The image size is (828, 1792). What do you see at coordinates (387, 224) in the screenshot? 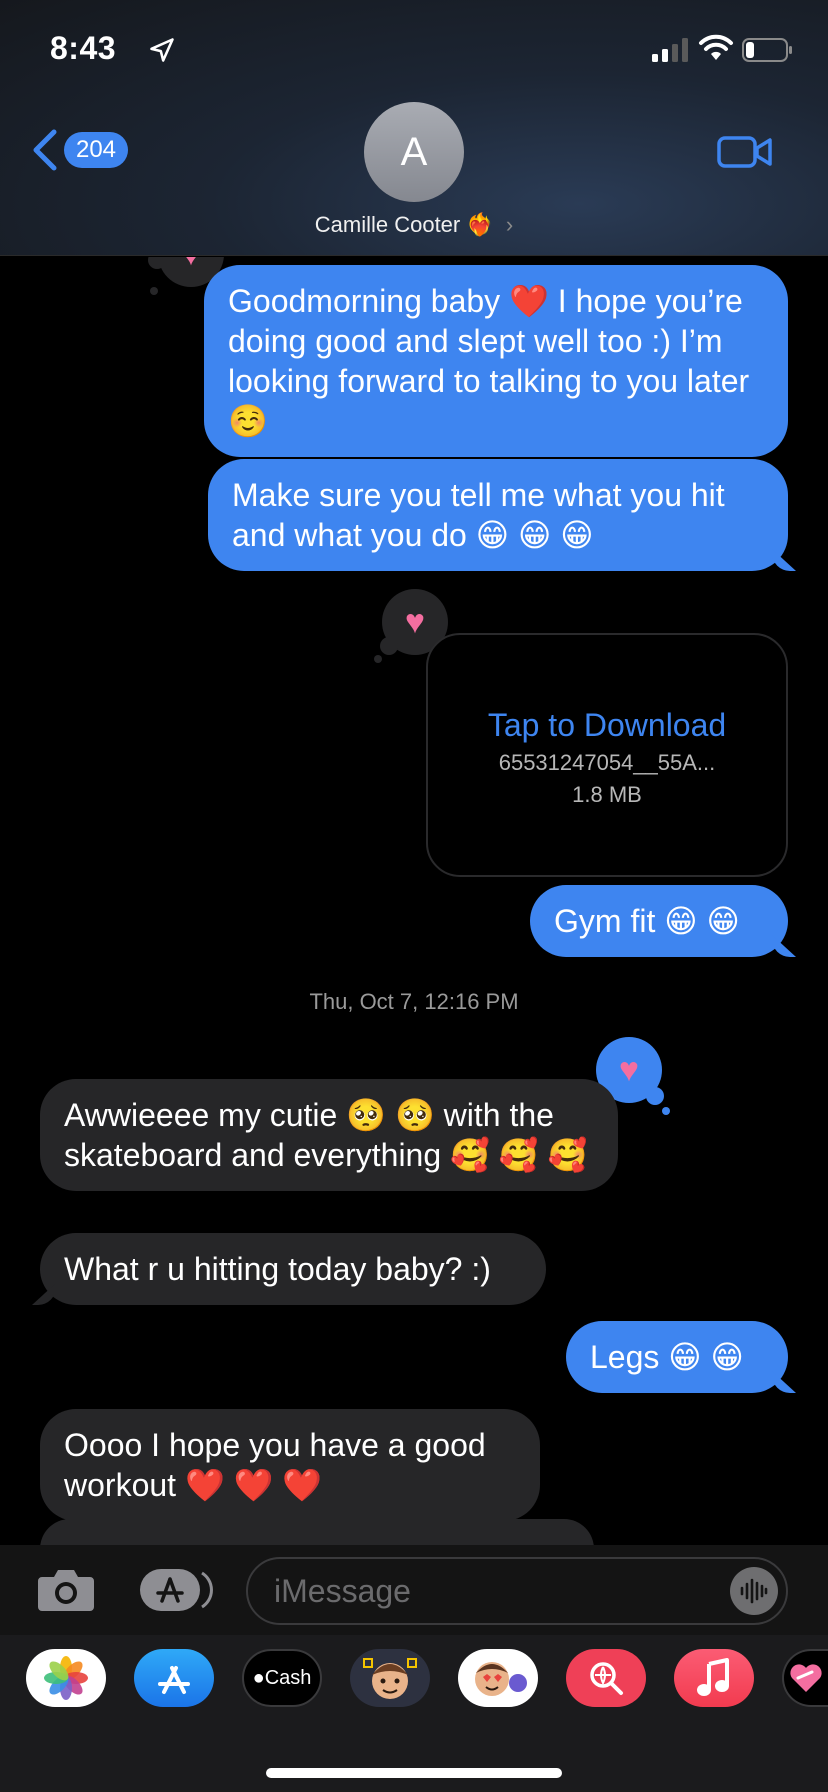
I see `contact-name: Camille Cooter` at bounding box center [387, 224].